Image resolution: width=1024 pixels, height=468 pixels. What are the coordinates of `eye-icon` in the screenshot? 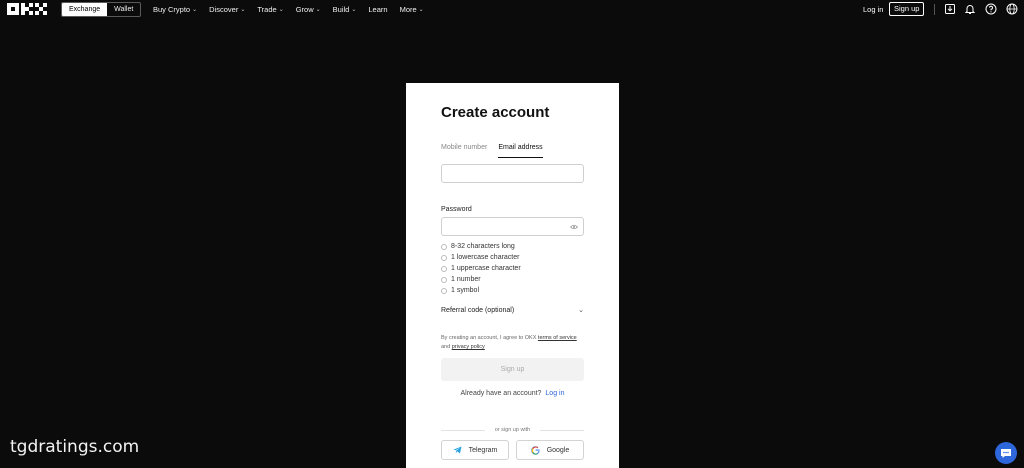 It's located at (574, 227).